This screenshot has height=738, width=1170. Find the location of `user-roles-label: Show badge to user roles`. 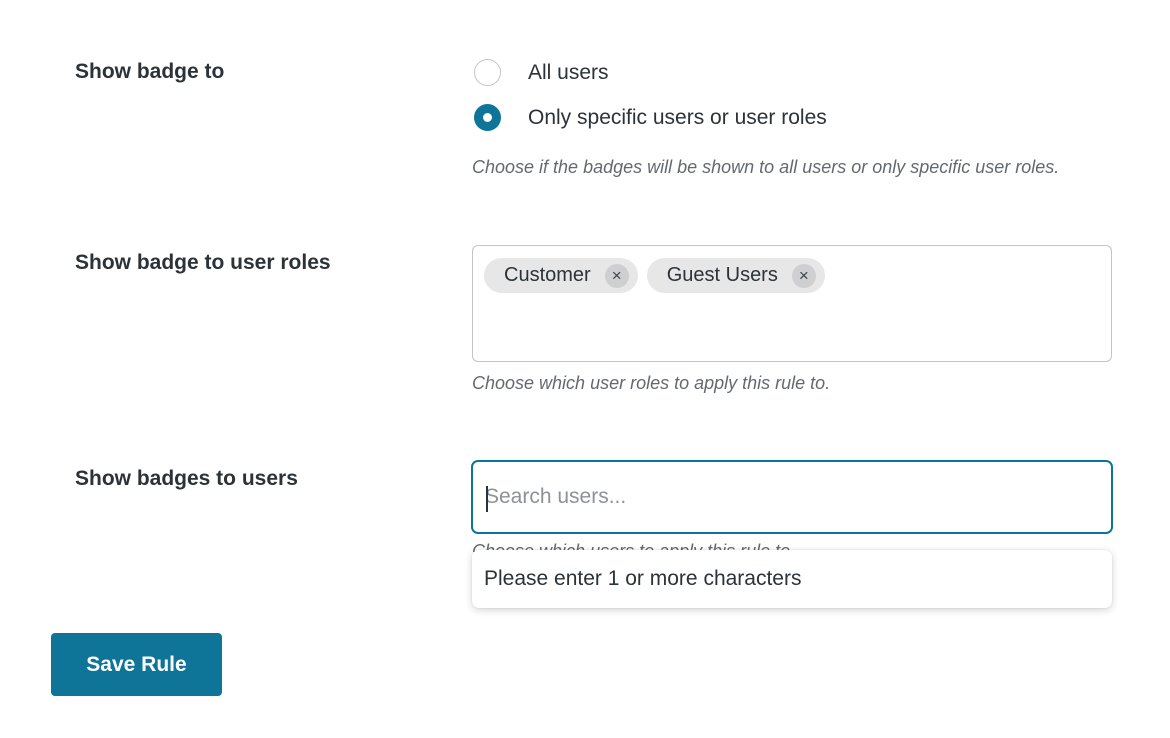

user-roles-label: Show badge to user roles is located at coordinates (203, 262).